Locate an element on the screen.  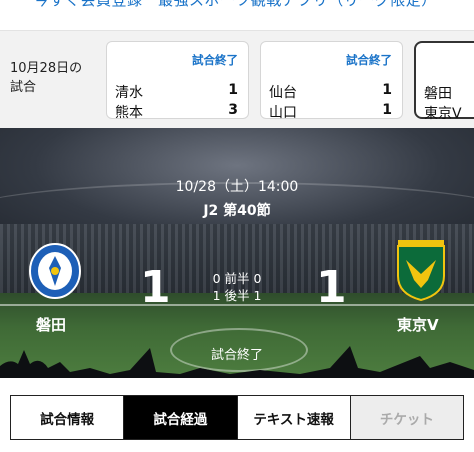
promo-banner: 今すぐ会員登録 最強スポーツ観戦アプリ（リーグ限定） is located at coordinates (237, 15).